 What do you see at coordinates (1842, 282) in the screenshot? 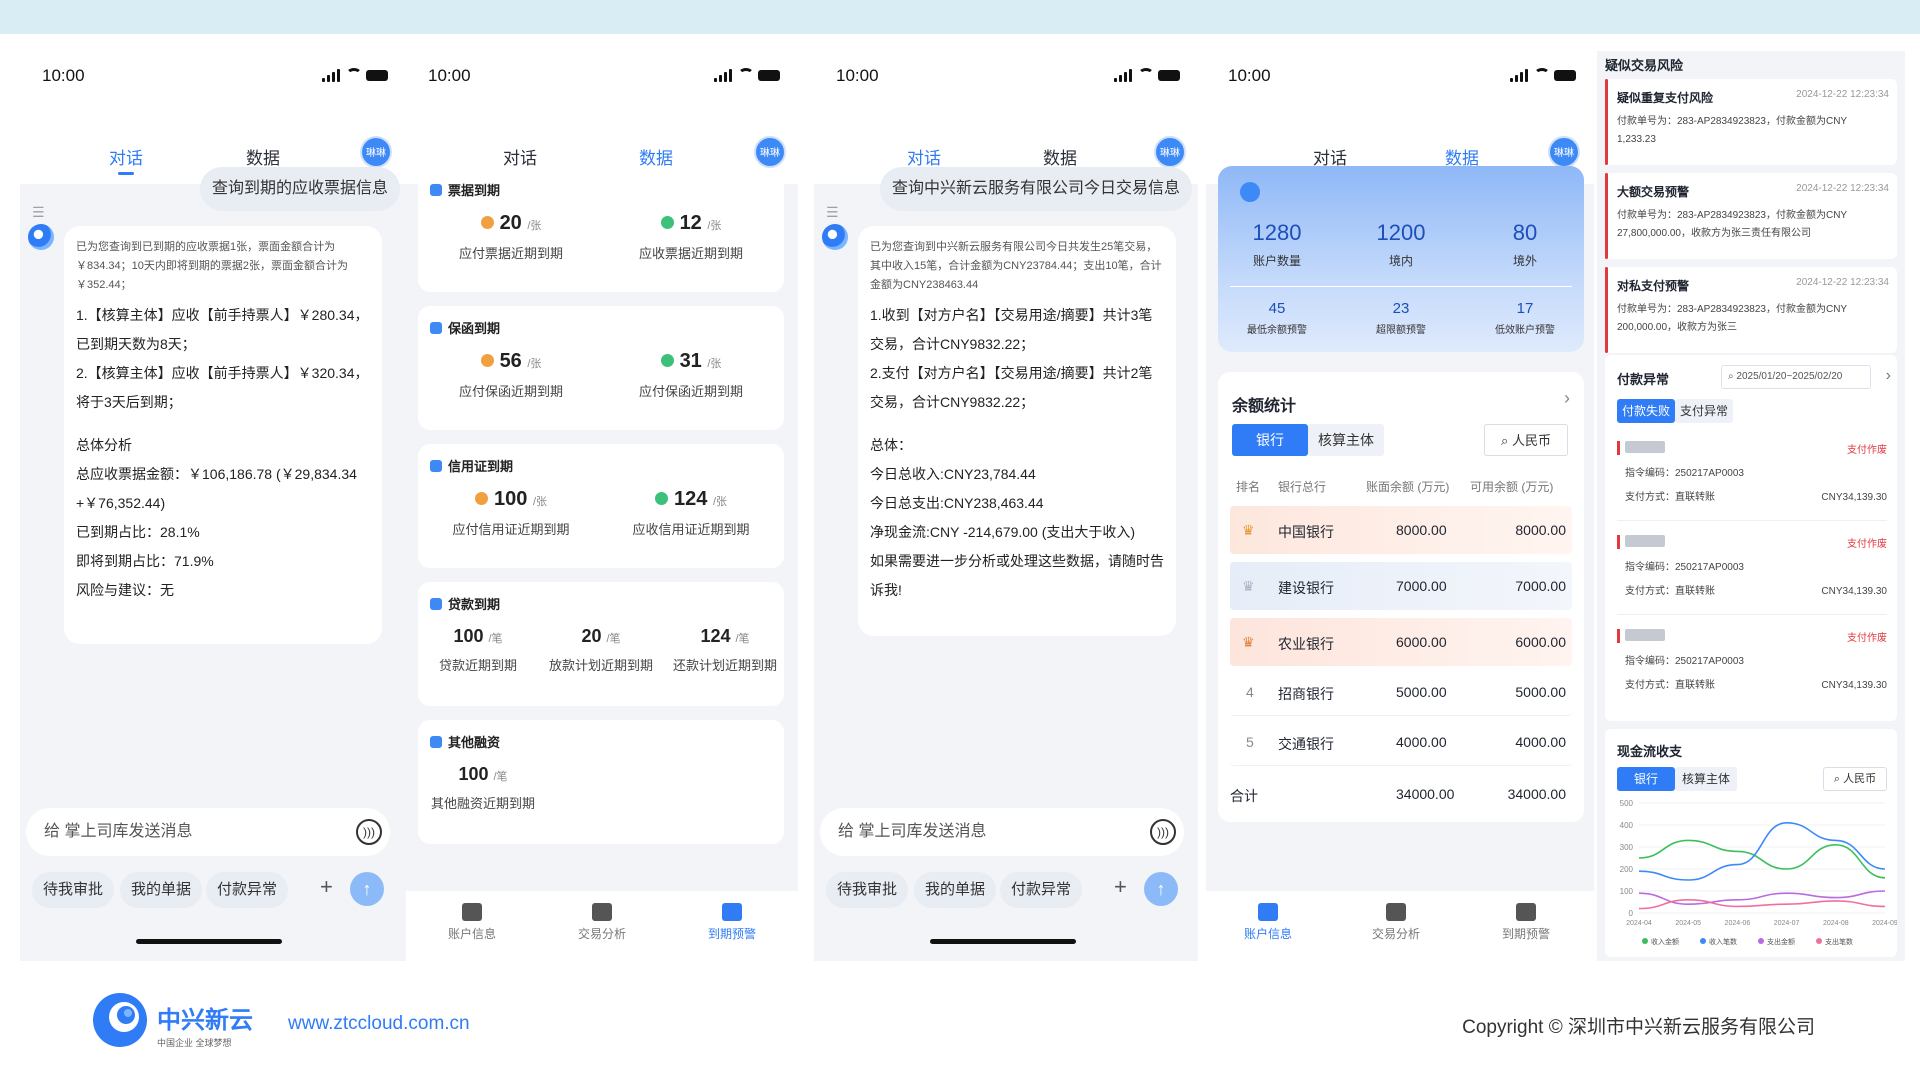
I see `risk-time: 2024-12-22 12:23:34` at bounding box center [1842, 282].